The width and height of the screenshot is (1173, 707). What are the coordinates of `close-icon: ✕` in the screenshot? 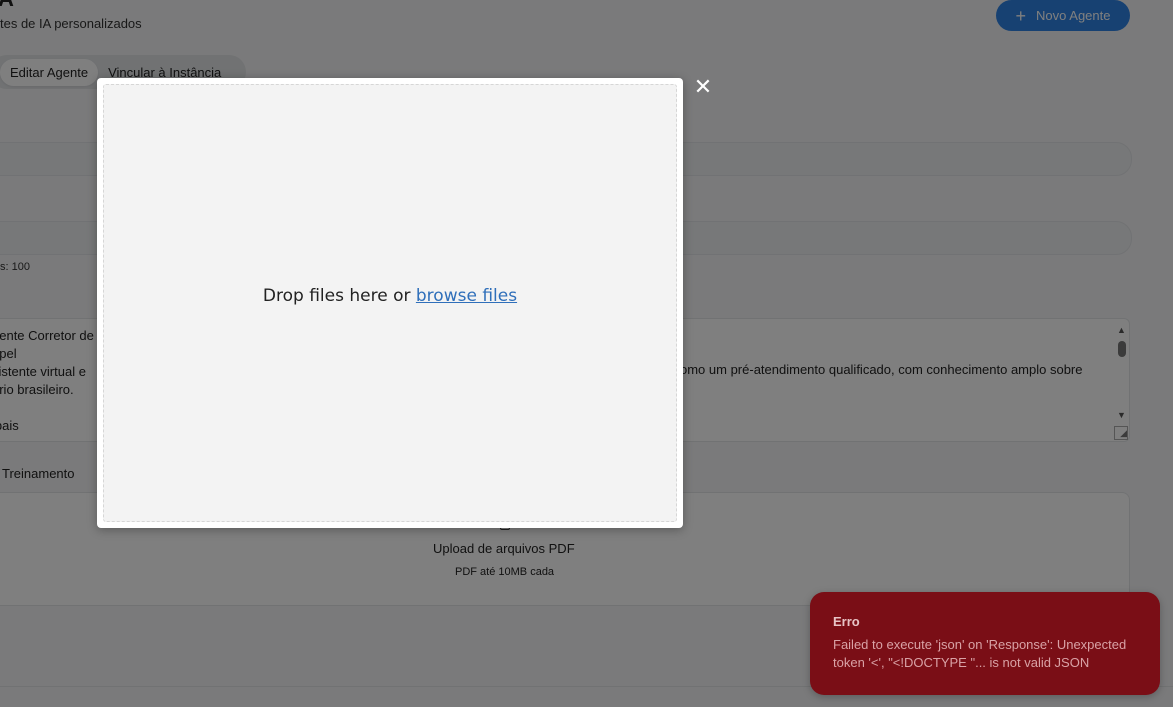 It's located at (703, 87).